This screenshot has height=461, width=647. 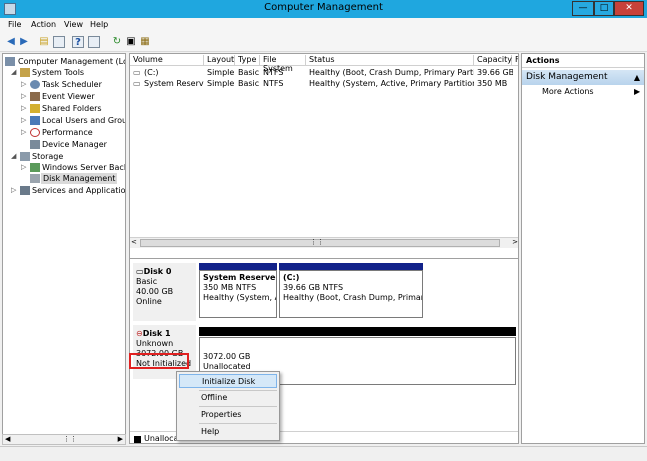 What do you see at coordinates (117, 42) in the screenshot?
I see `refresh-icon: ↻` at bounding box center [117, 42].